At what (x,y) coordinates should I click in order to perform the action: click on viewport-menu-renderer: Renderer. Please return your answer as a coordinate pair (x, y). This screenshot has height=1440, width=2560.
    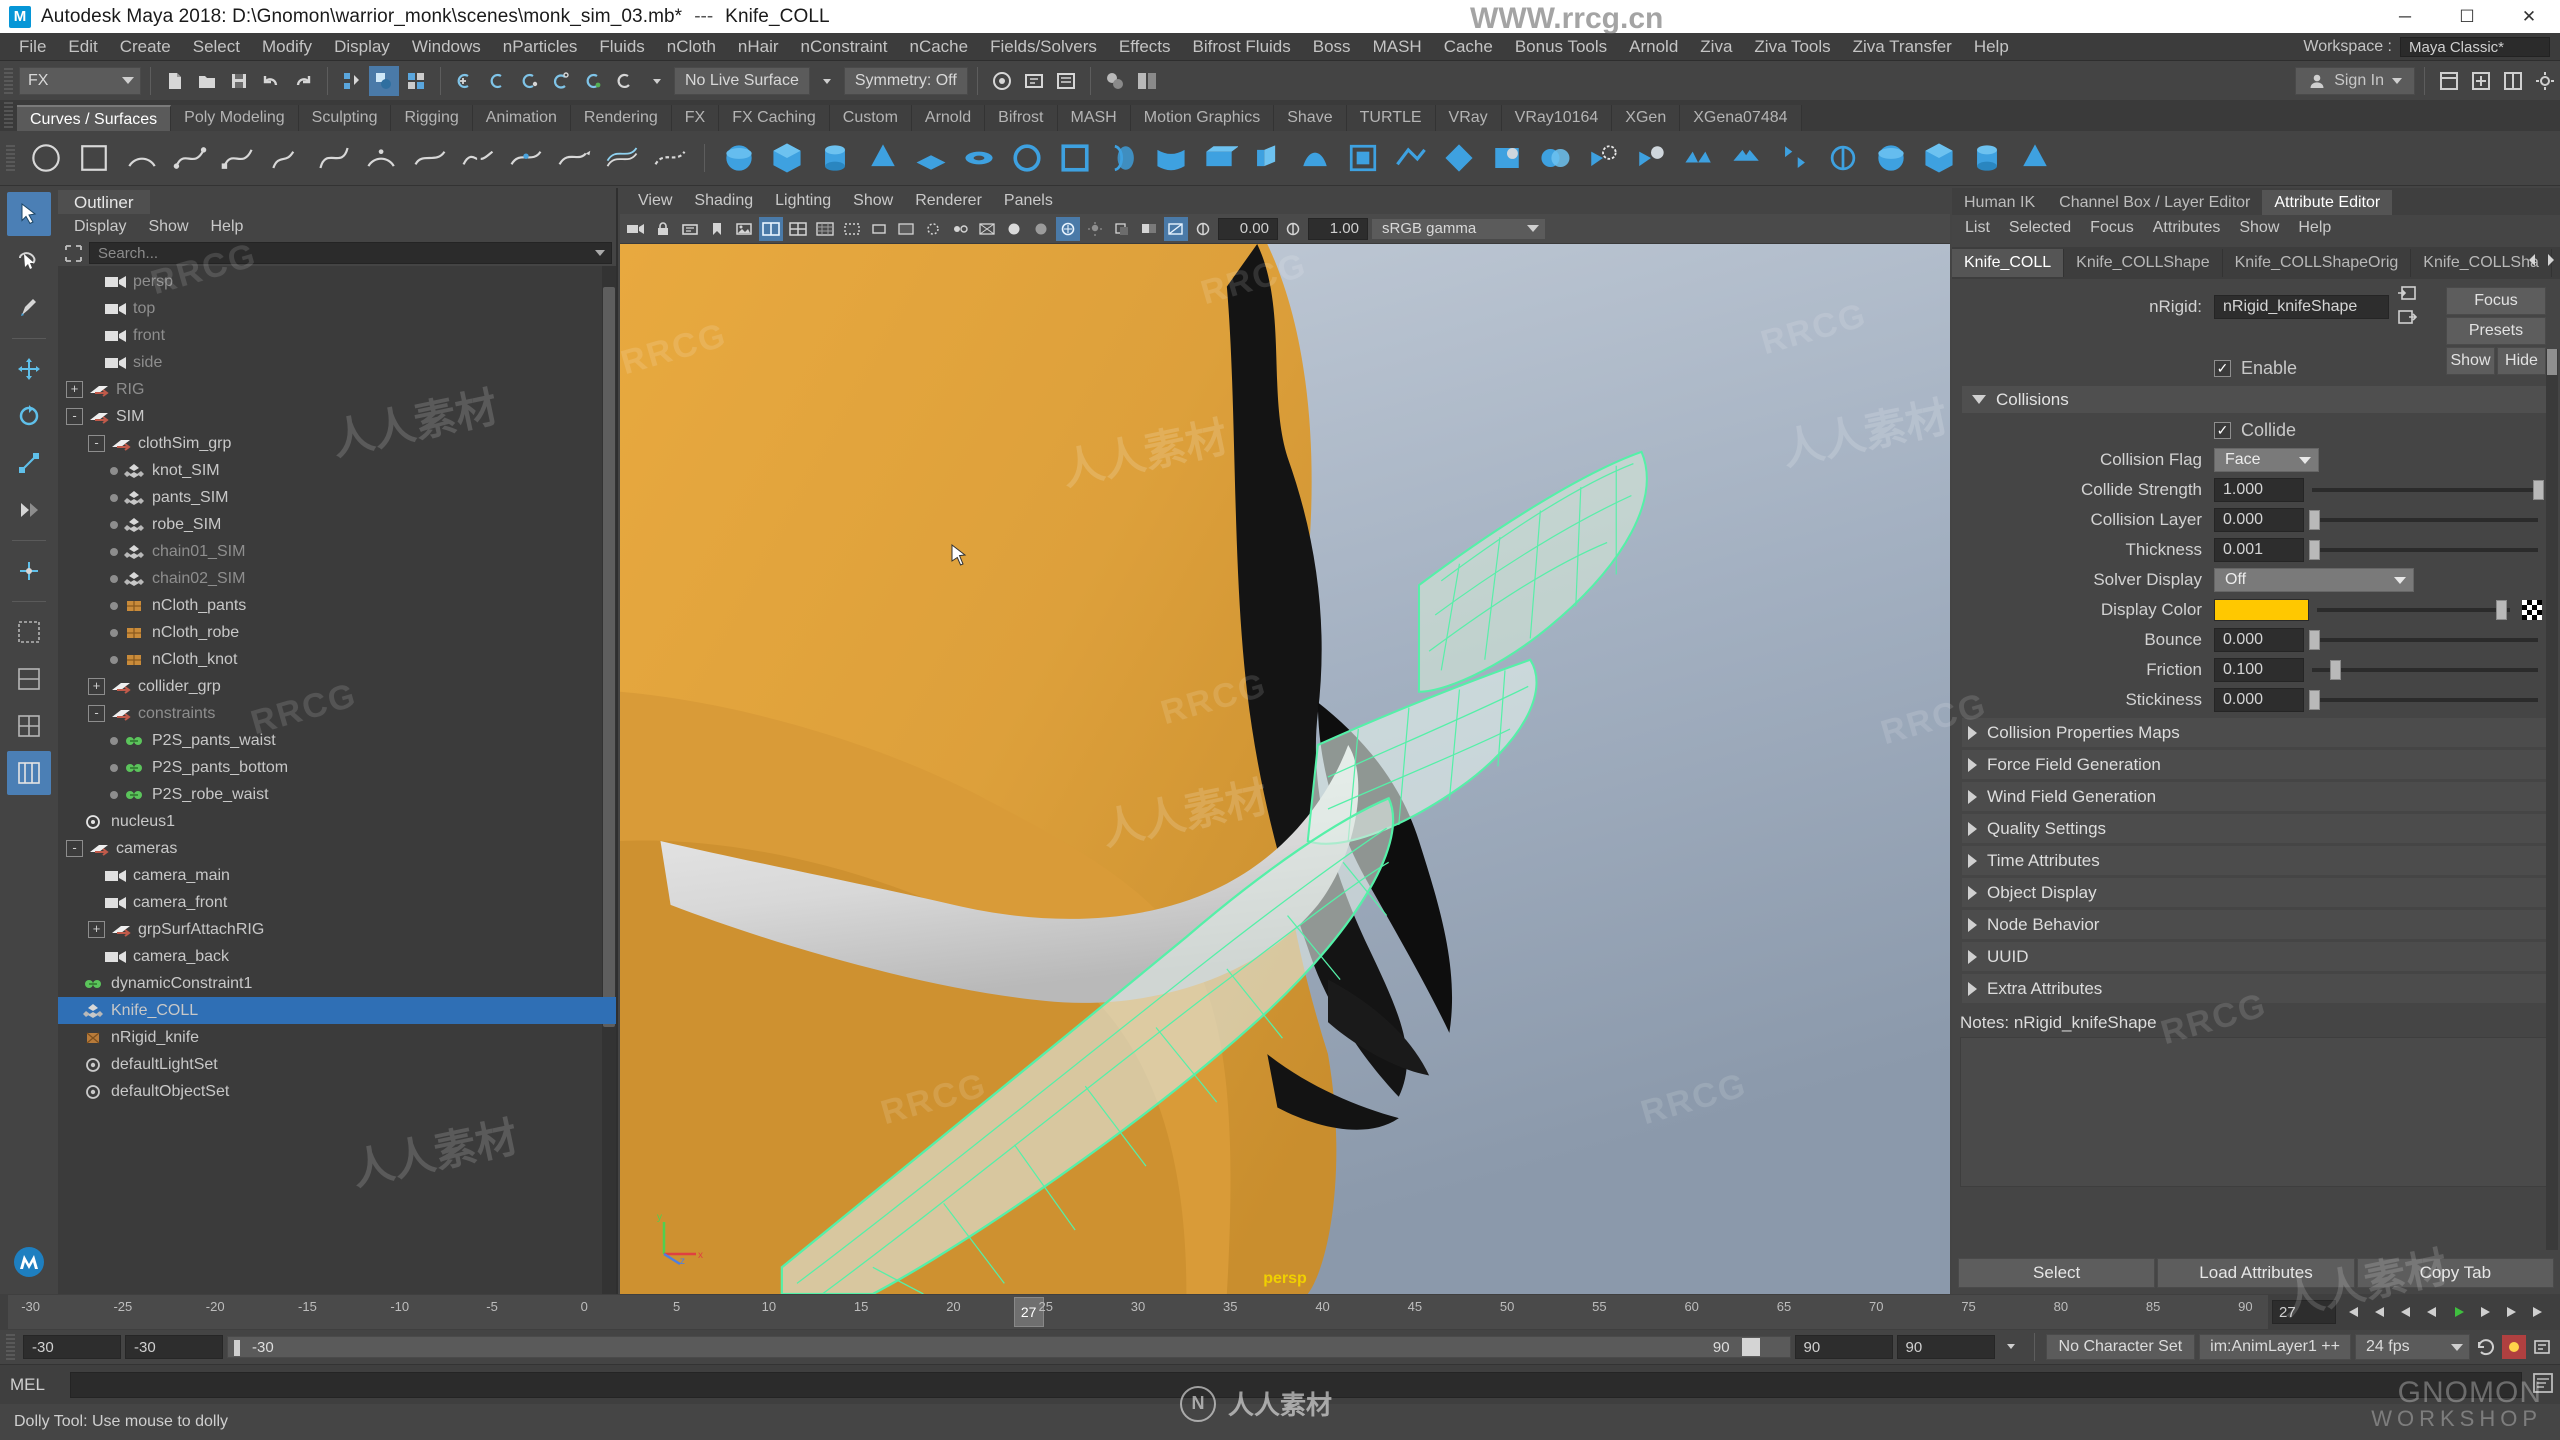
    Looking at the image, I should click on (948, 201).